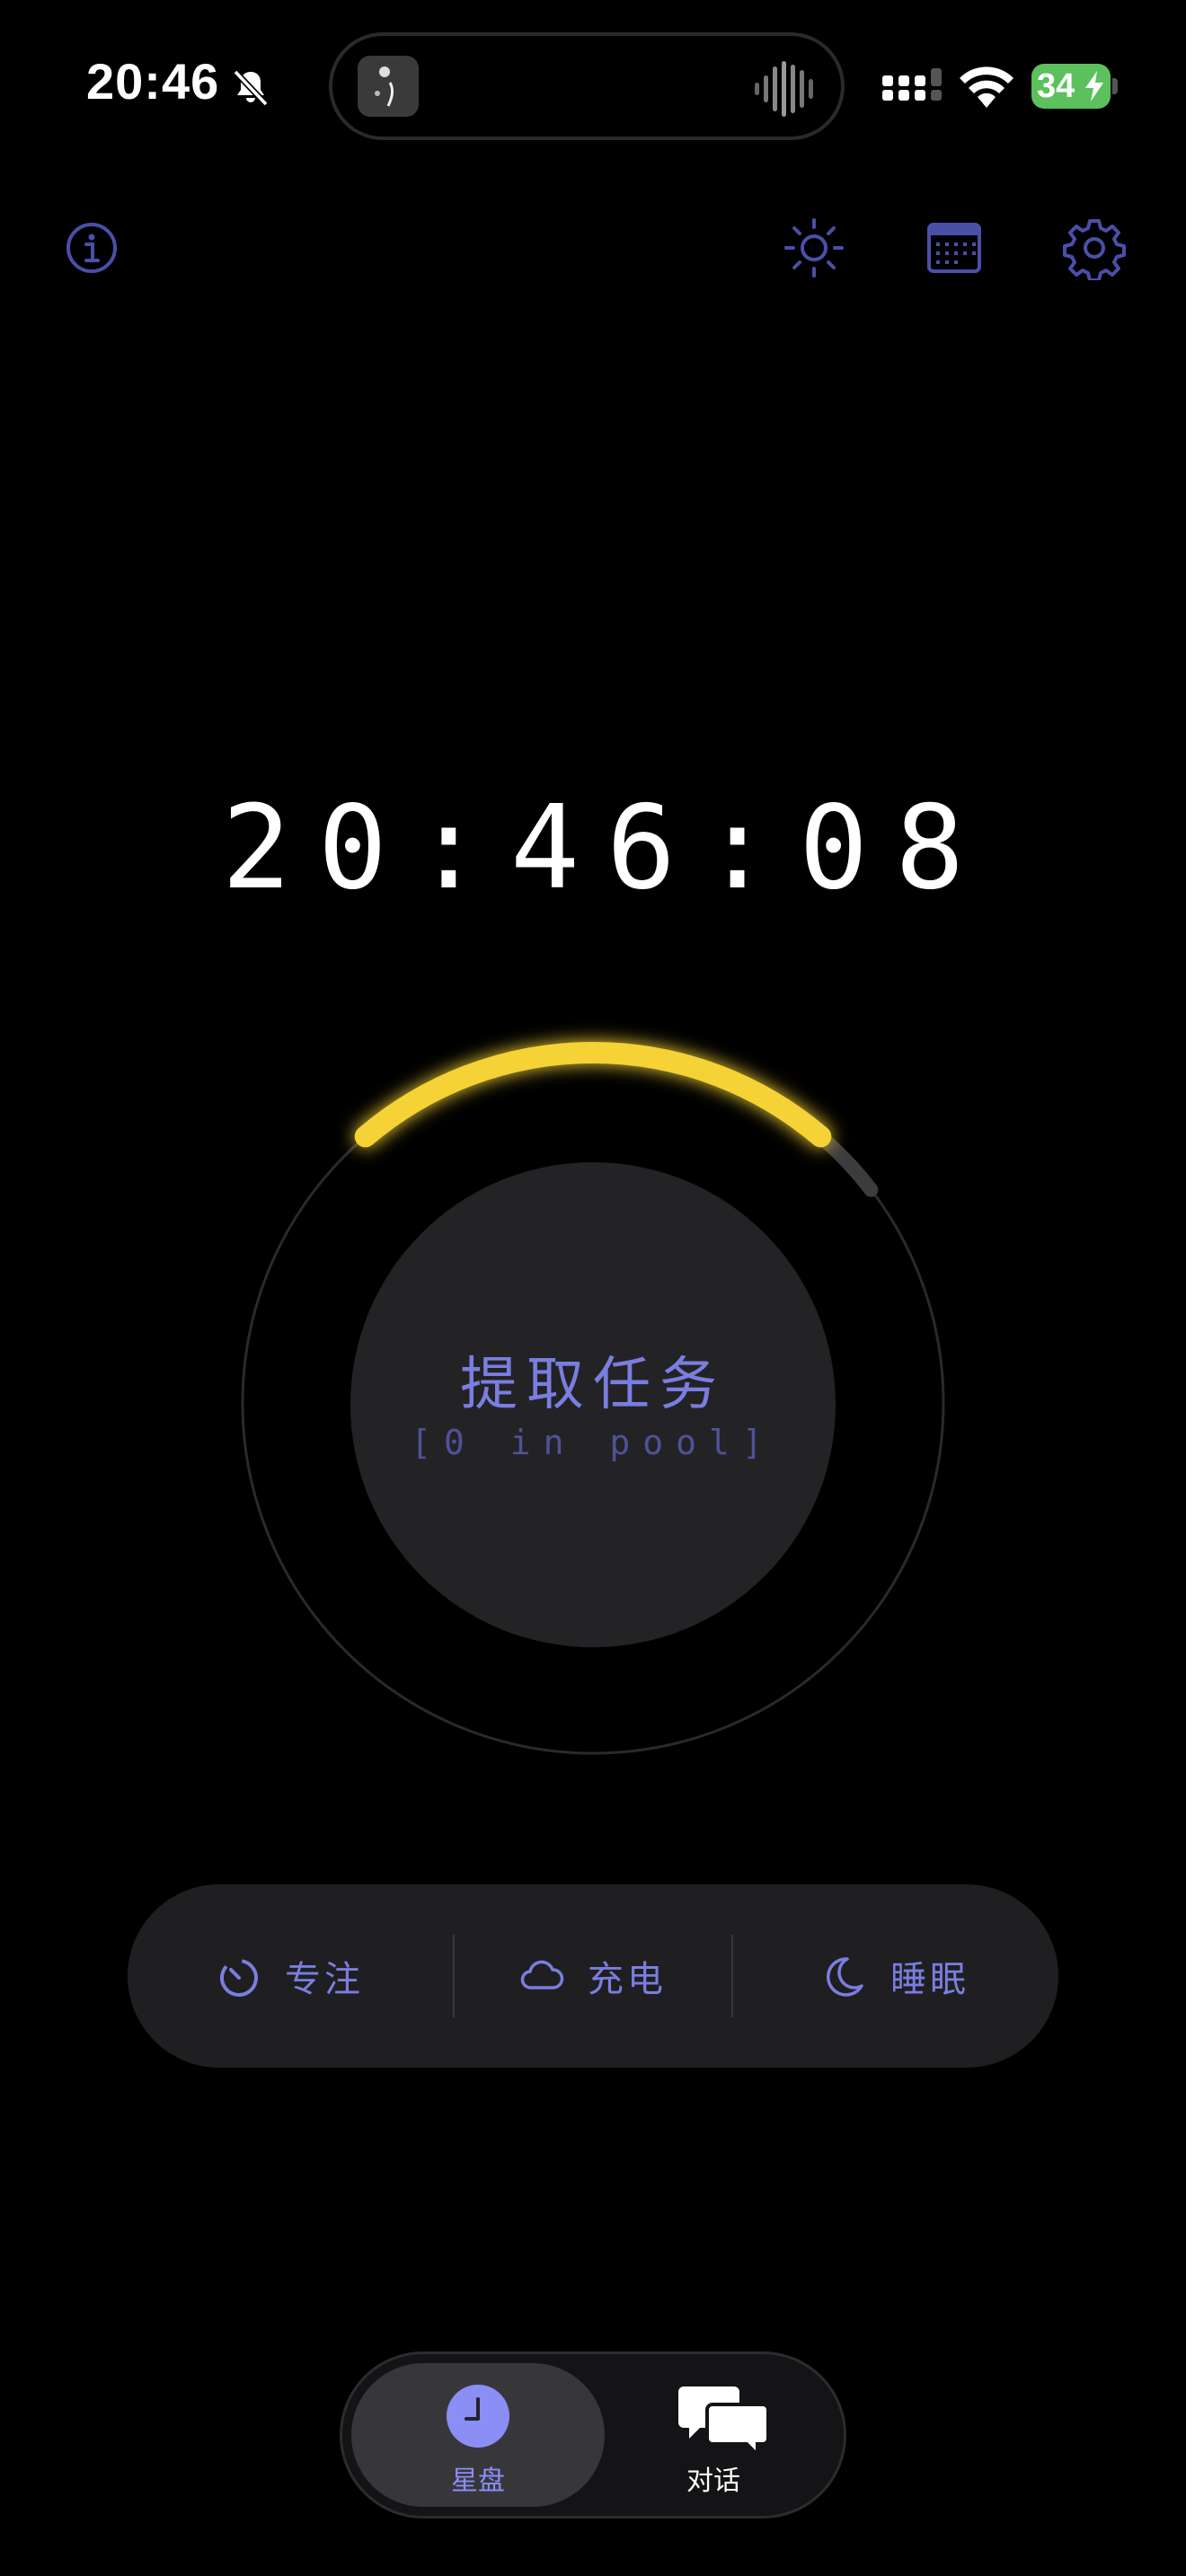 This screenshot has height=2576, width=1186. I want to click on battery-indicator: 34, so click(1074, 86).